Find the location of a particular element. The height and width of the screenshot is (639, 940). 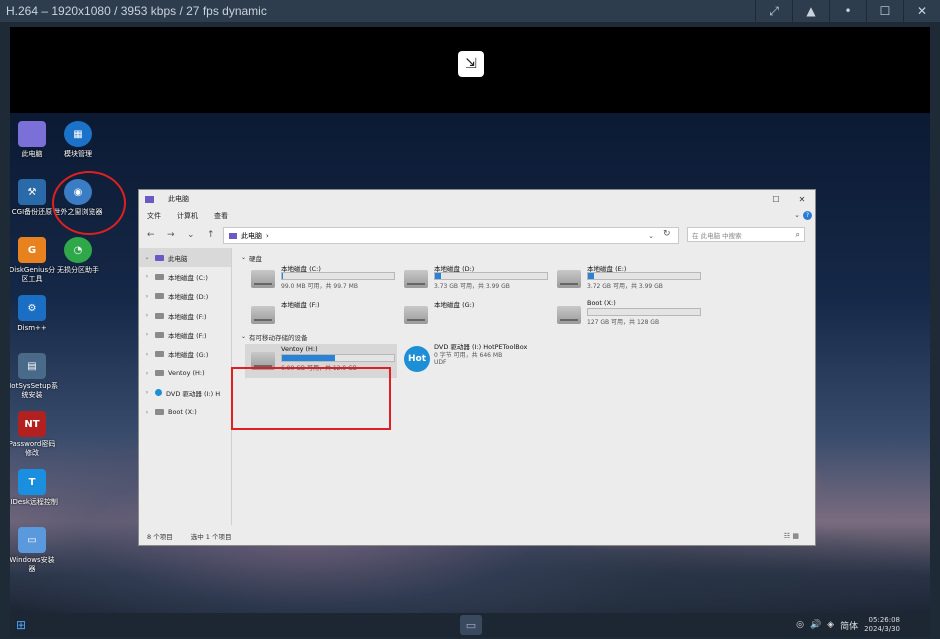

security-icon: ◈ is located at coordinates (830, 625).